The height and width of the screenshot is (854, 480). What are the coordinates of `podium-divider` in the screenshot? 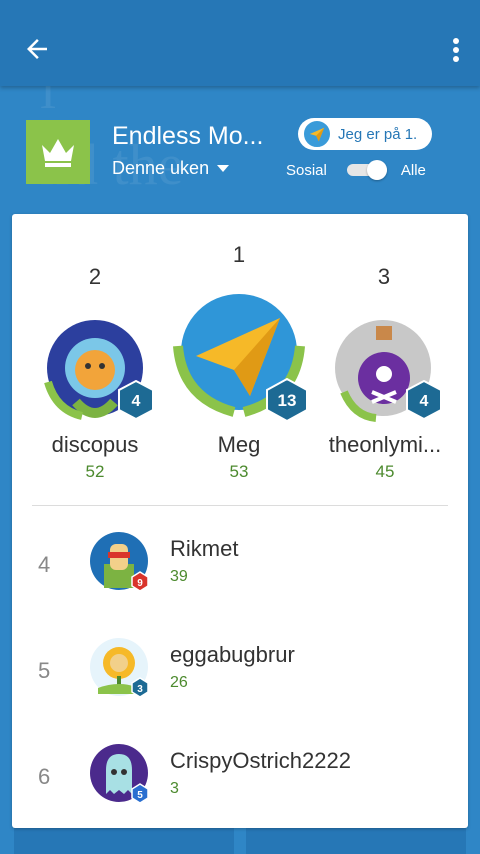 It's located at (240, 505).